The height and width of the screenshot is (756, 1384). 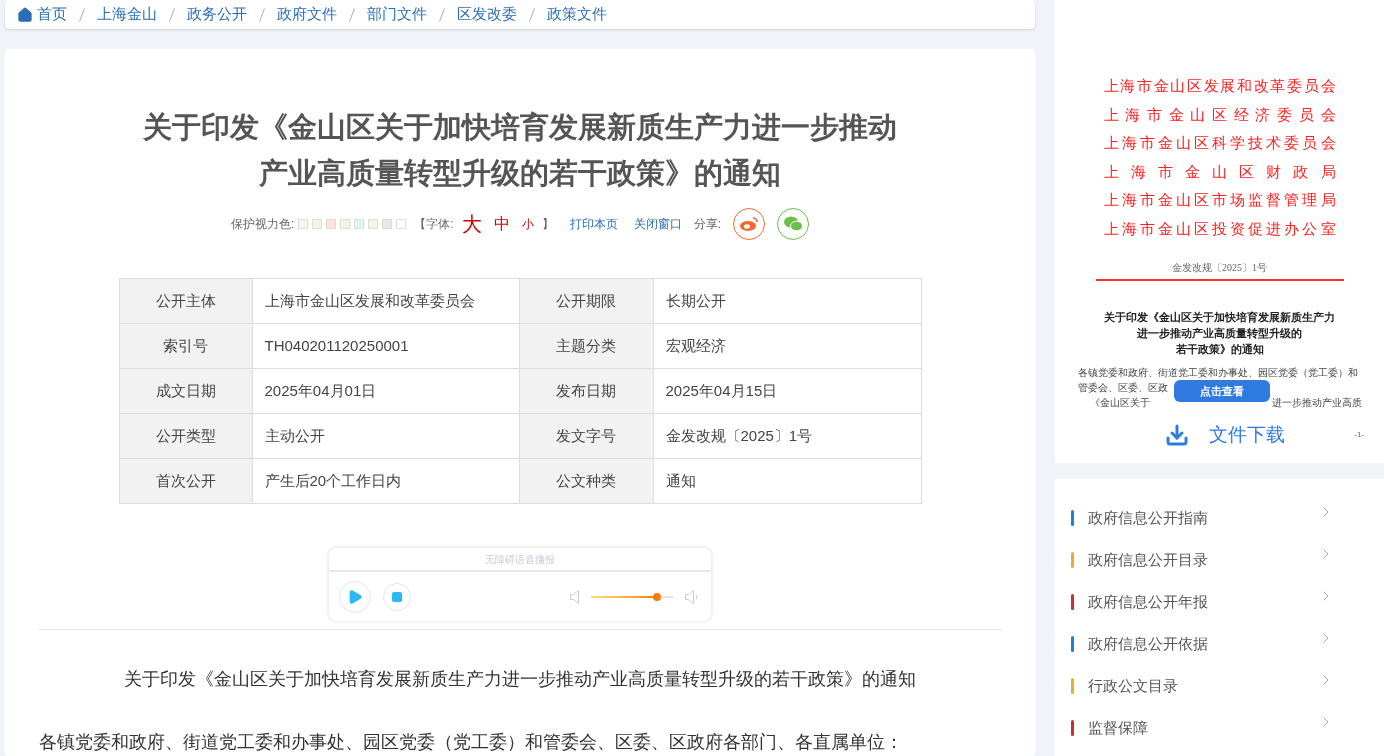 I want to click on body-paragraph: 关于印发《金山区关于加快培育发展新质生产力进一步推动产业高质量转型升级的若干政策》的通知, so click(x=520, y=679).